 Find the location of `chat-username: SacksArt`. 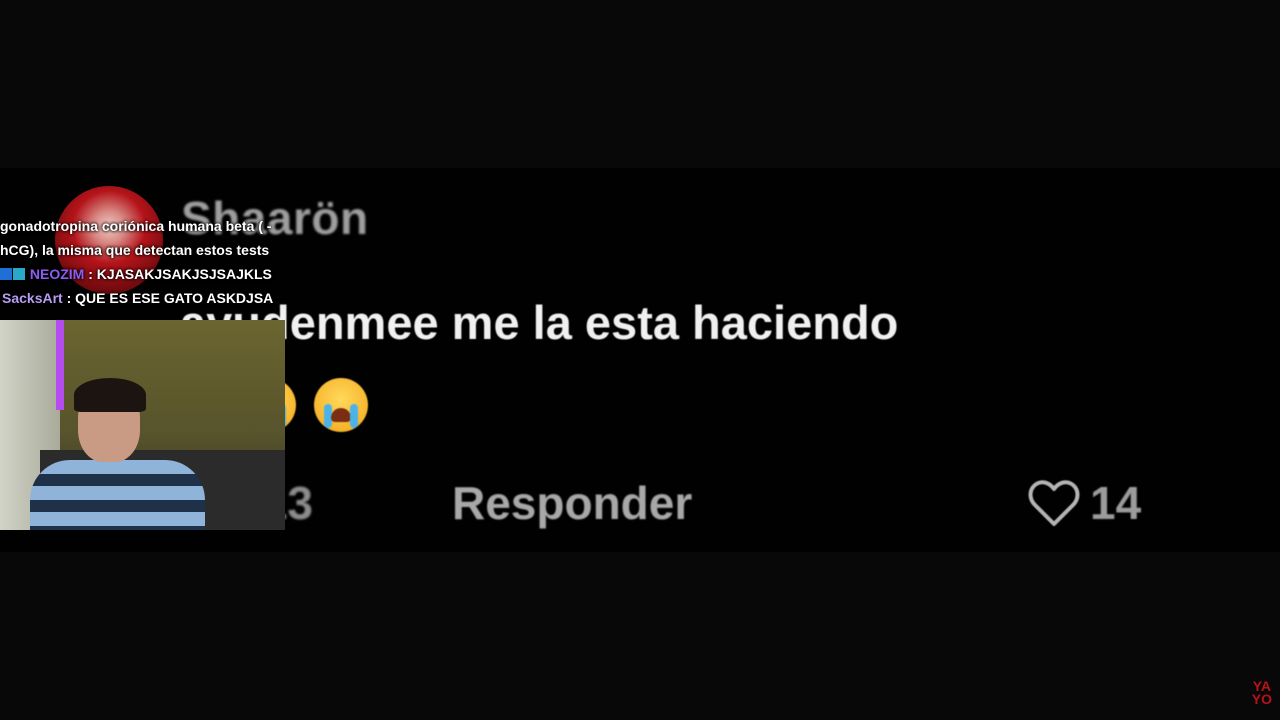

chat-username: SacksArt is located at coordinates (32, 298).